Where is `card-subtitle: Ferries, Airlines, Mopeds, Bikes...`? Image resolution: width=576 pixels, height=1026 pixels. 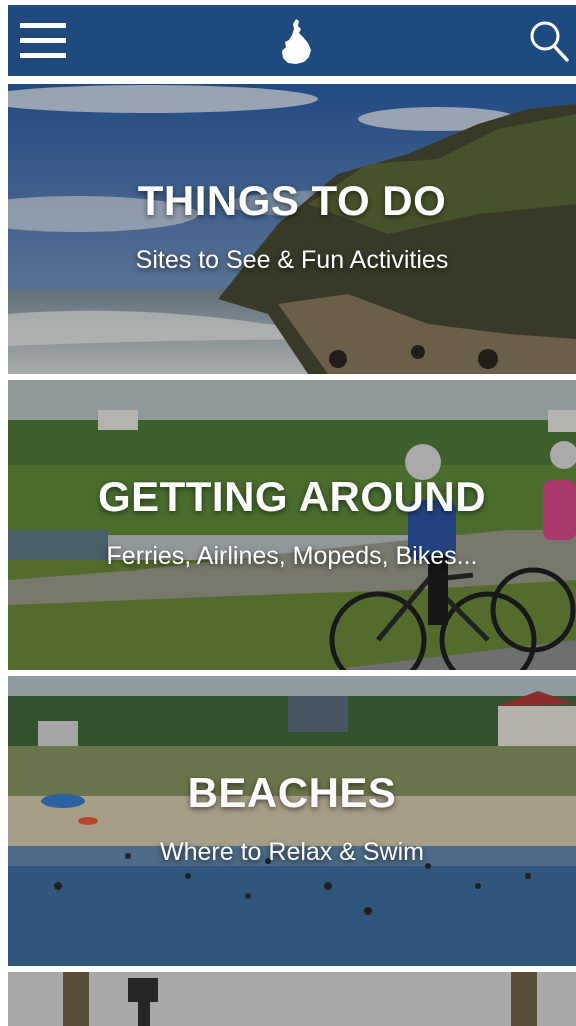 card-subtitle: Ferries, Airlines, Mopeds, Bikes... is located at coordinates (292, 556).